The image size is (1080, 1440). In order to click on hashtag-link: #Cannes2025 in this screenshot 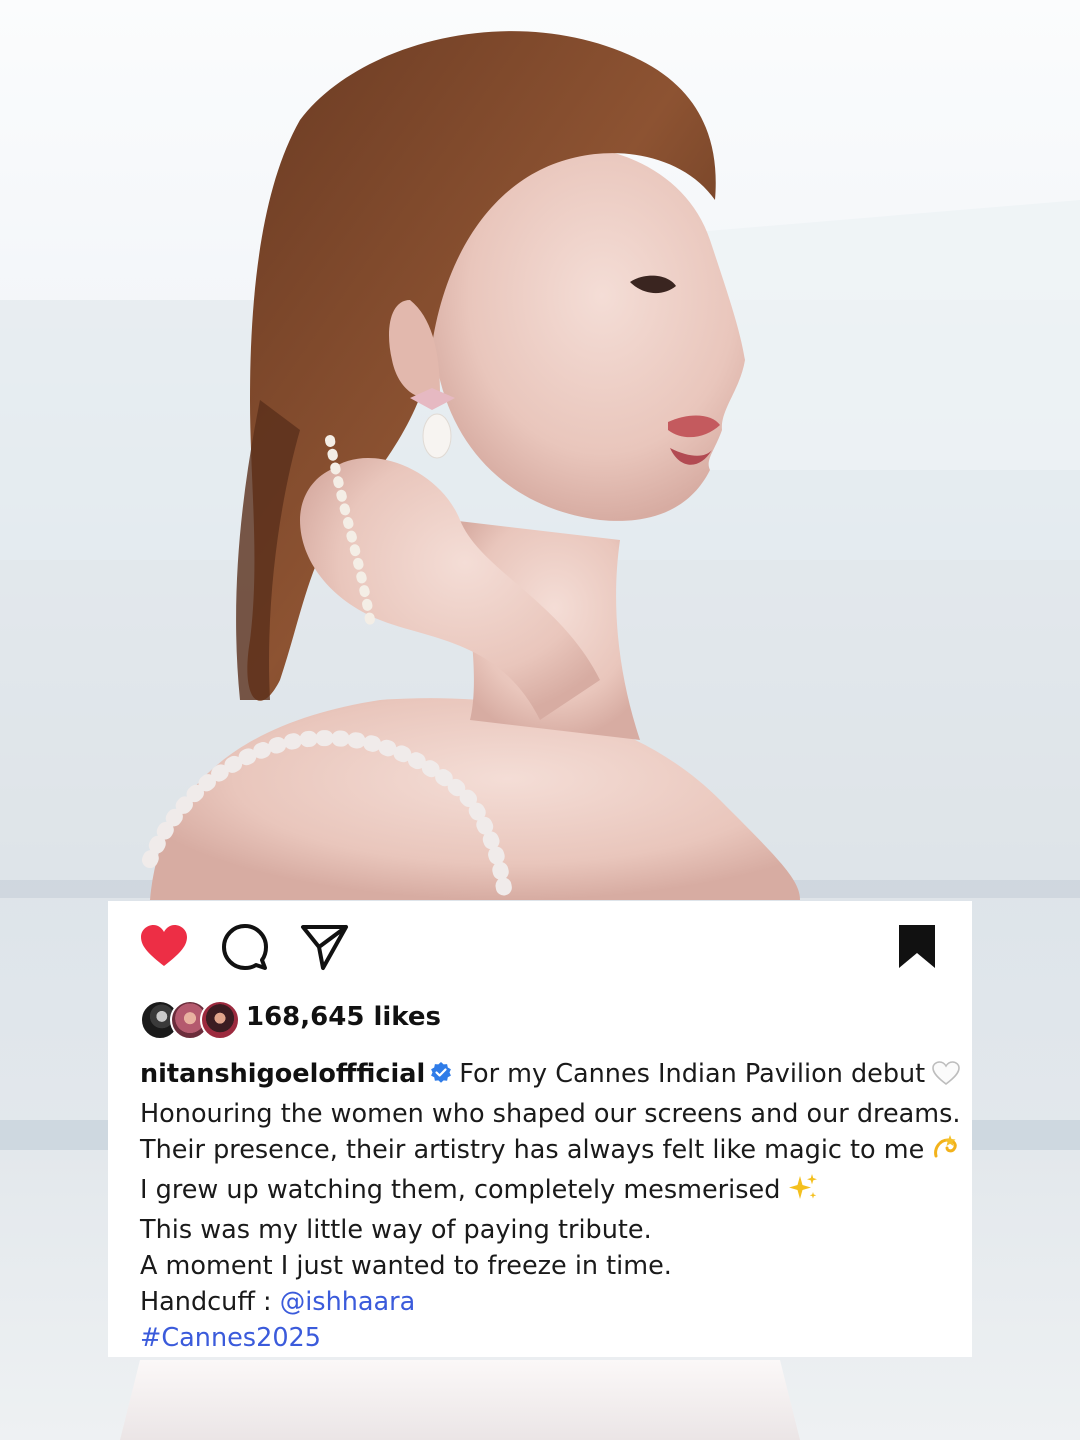, I will do `click(230, 1338)`.